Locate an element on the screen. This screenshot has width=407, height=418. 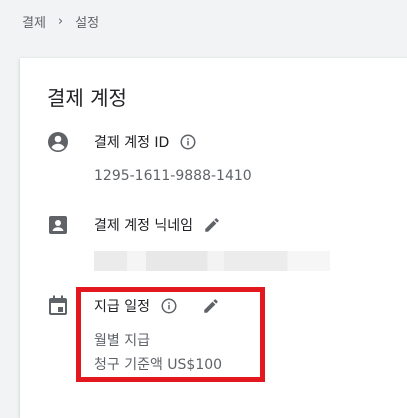
contact-card-icon is located at coordinates (58, 225).